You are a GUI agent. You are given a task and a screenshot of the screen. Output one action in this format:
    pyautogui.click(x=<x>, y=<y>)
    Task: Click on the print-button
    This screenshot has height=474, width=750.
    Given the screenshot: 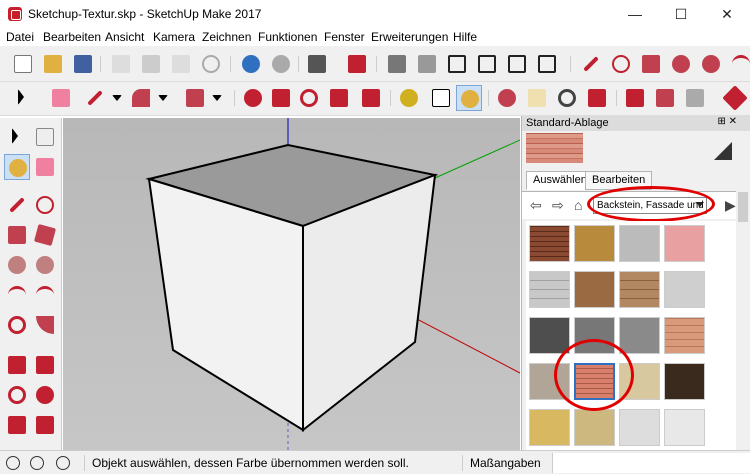 What is the action you would take?
    pyautogui.click(x=317, y=64)
    